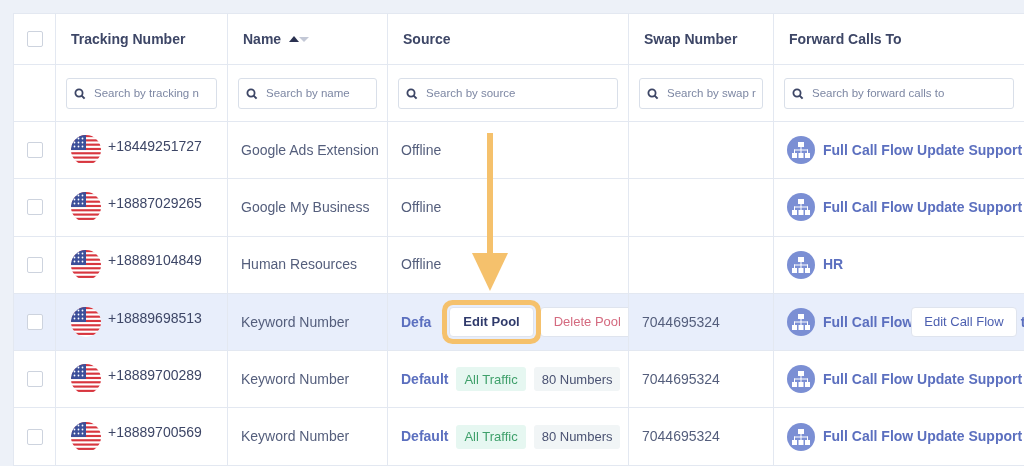 The width and height of the screenshot is (1024, 466). I want to click on search-field: Search by tracking n, so click(141, 93).